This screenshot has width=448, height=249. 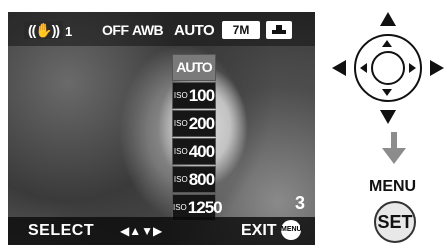 I want to click on iso-option-value: 1250, so click(x=205, y=207).